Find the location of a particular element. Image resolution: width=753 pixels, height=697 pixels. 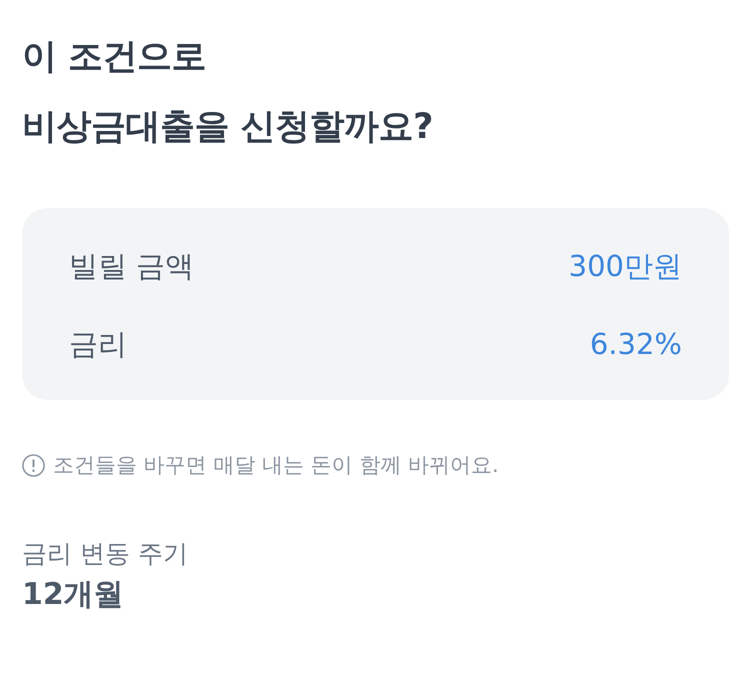

info-icon is located at coordinates (33, 466).